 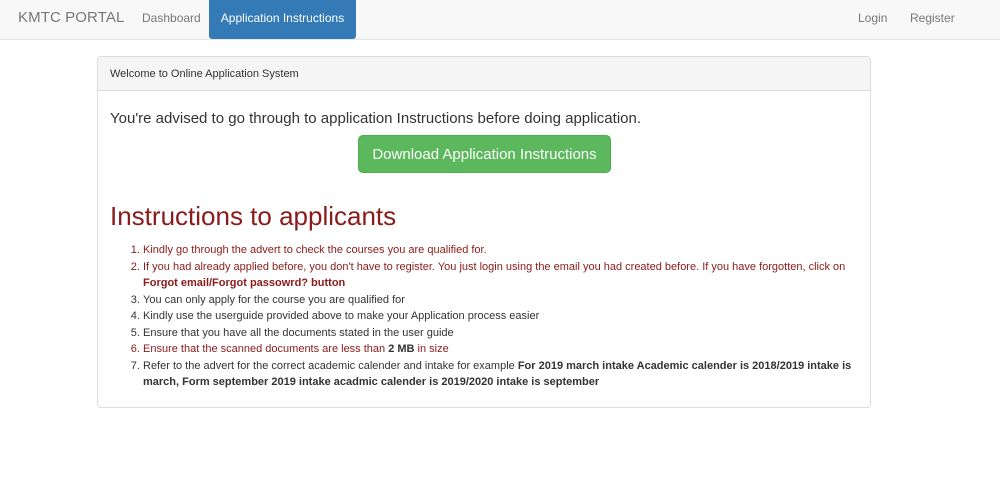 I want to click on instructions-title: Instructions to applicants, so click(x=253, y=216).